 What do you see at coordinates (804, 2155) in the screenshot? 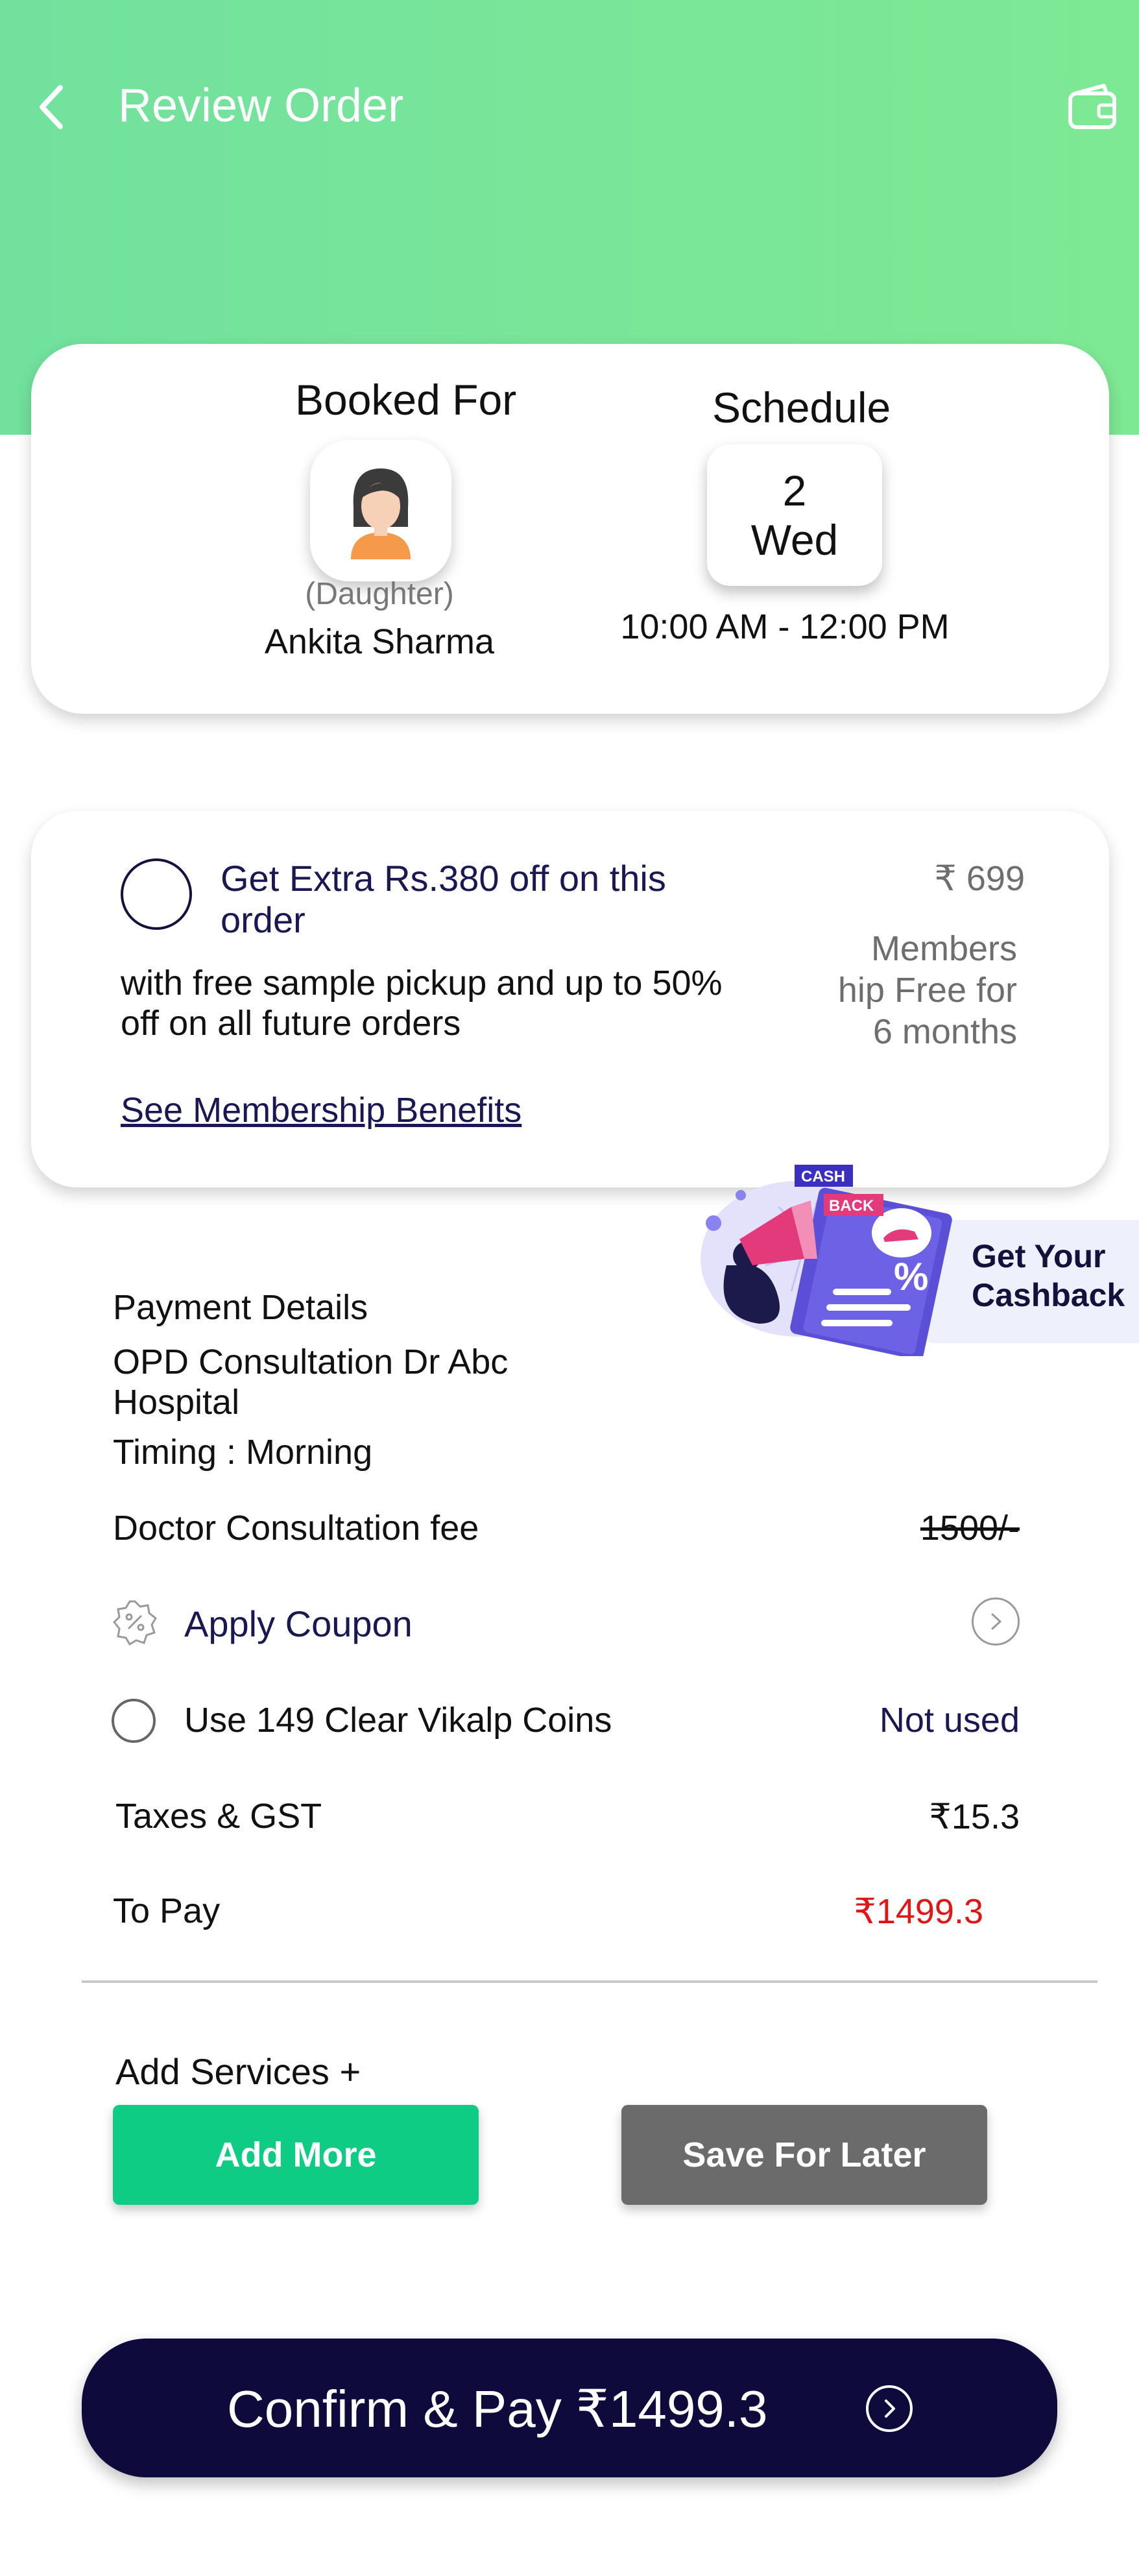
I see `save-for-later-button: Save For Later` at bounding box center [804, 2155].